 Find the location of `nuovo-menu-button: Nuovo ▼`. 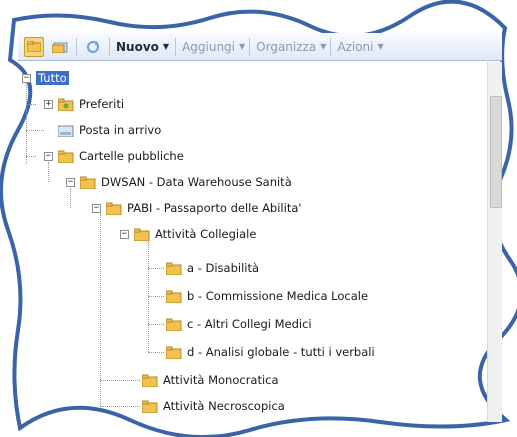

nuovo-menu-button: Nuovo ▼ is located at coordinates (142, 47).